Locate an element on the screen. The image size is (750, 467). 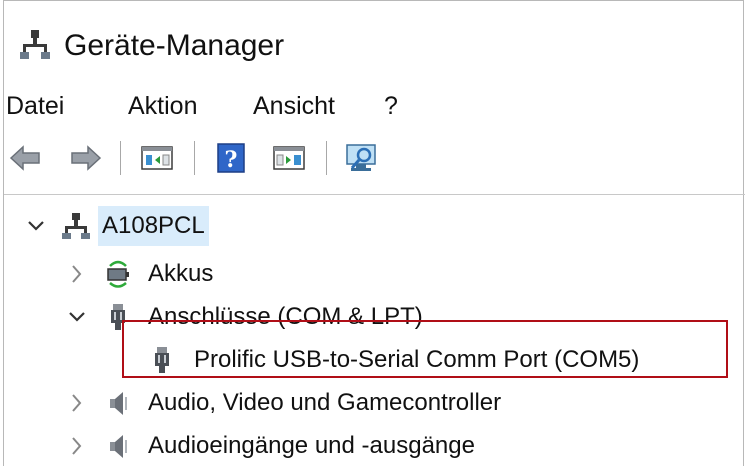
battery-icon is located at coordinates (118, 274).